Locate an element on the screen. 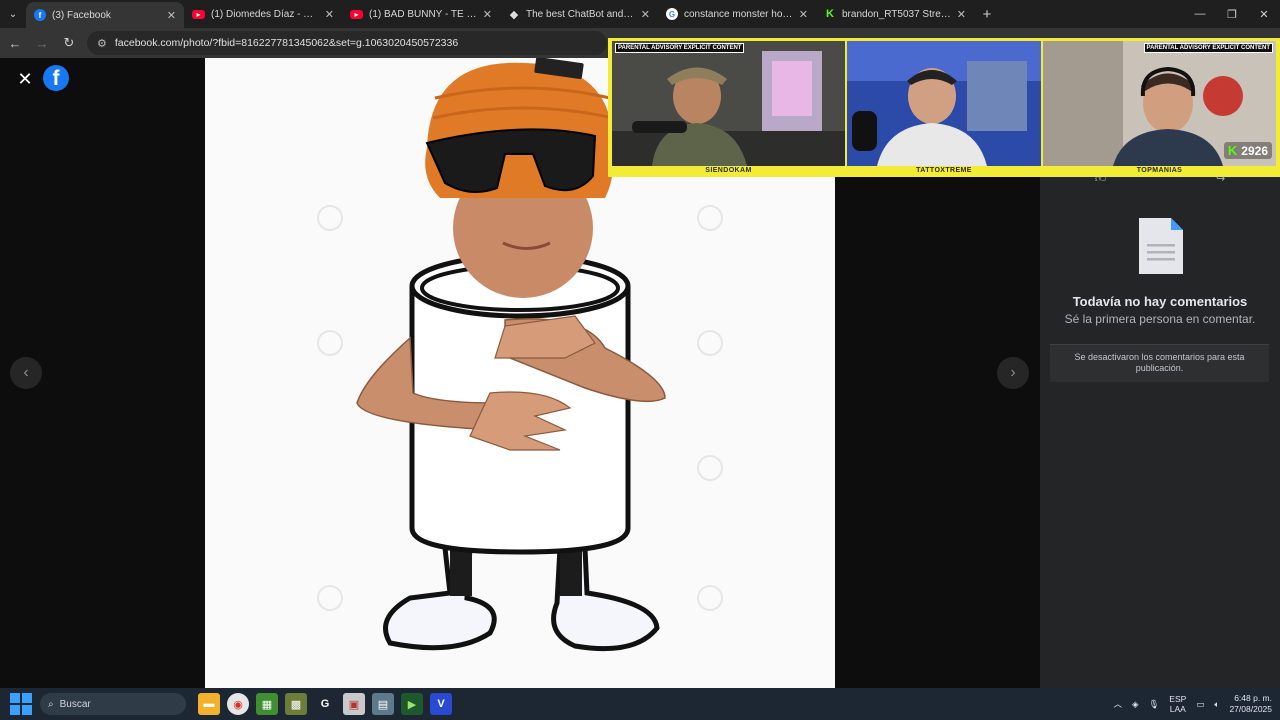 The height and width of the screenshot is (720, 1280). editor-app-icon: ▣ is located at coordinates (354, 704).